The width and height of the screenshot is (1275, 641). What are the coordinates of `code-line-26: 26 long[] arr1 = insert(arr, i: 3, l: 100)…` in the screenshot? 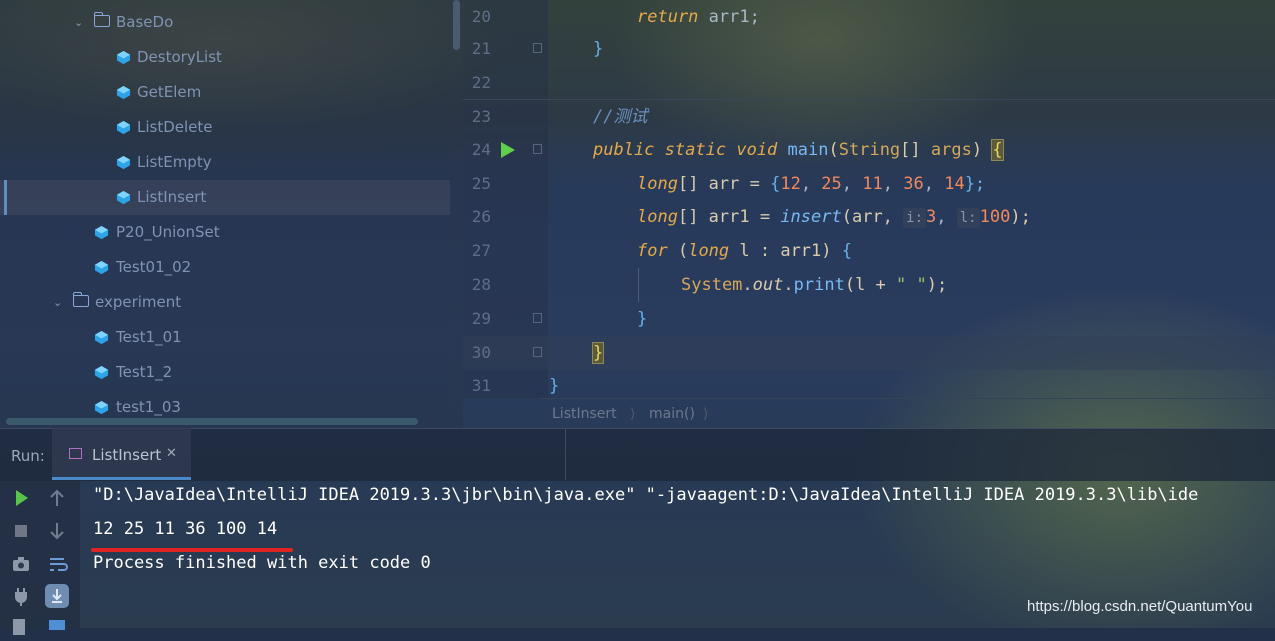 It's located at (869, 217).